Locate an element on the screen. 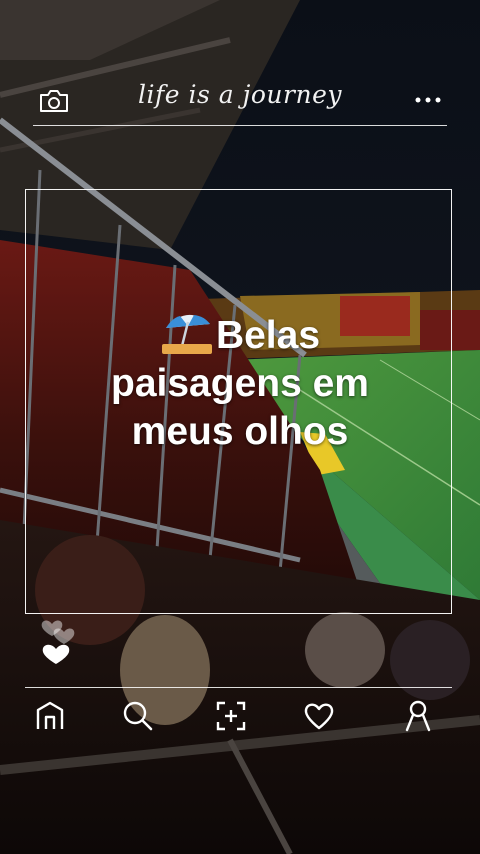  heart-outline-icon is located at coordinates (64, 636).